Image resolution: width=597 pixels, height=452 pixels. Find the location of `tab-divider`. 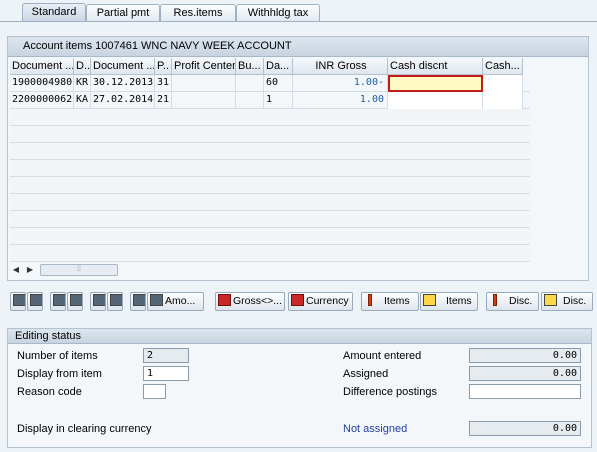

tab-divider is located at coordinates (298, 21).